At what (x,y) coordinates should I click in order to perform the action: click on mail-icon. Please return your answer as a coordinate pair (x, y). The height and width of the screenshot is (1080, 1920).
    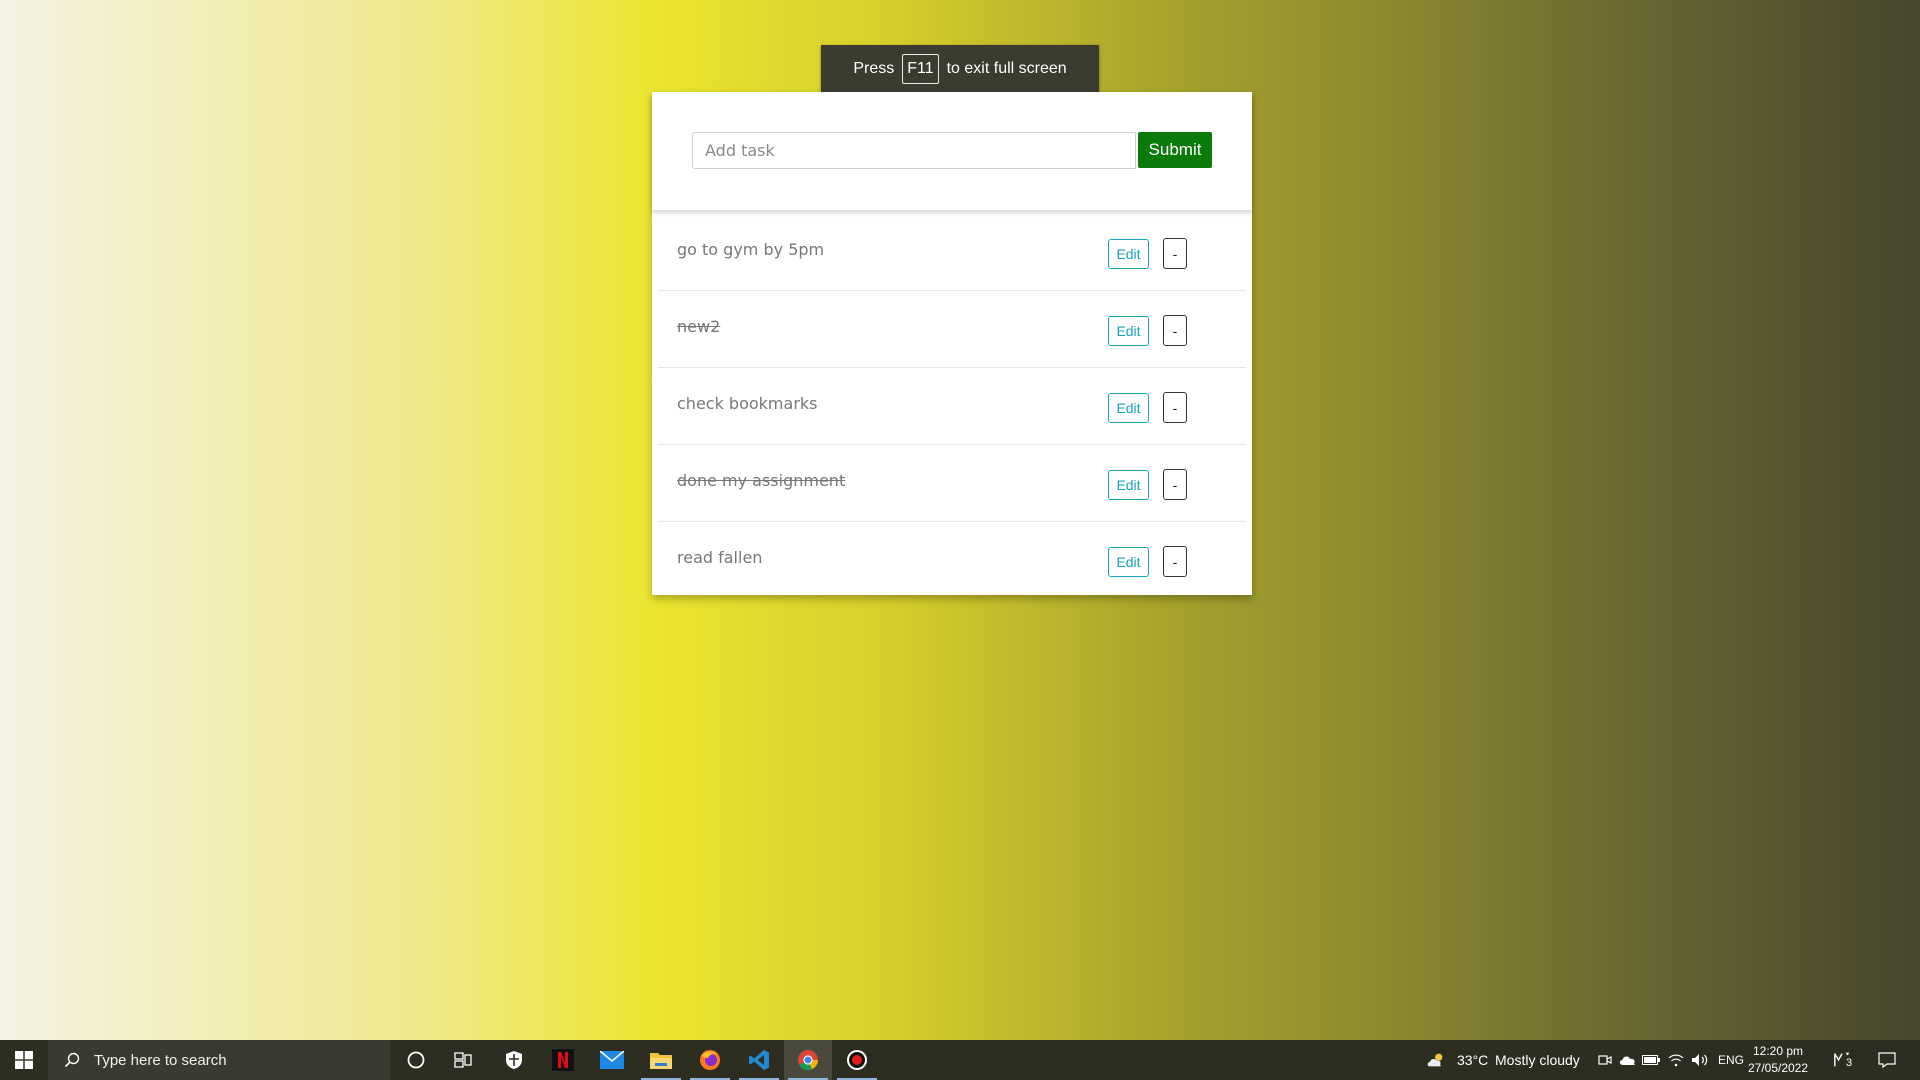
    Looking at the image, I should click on (612, 1060).